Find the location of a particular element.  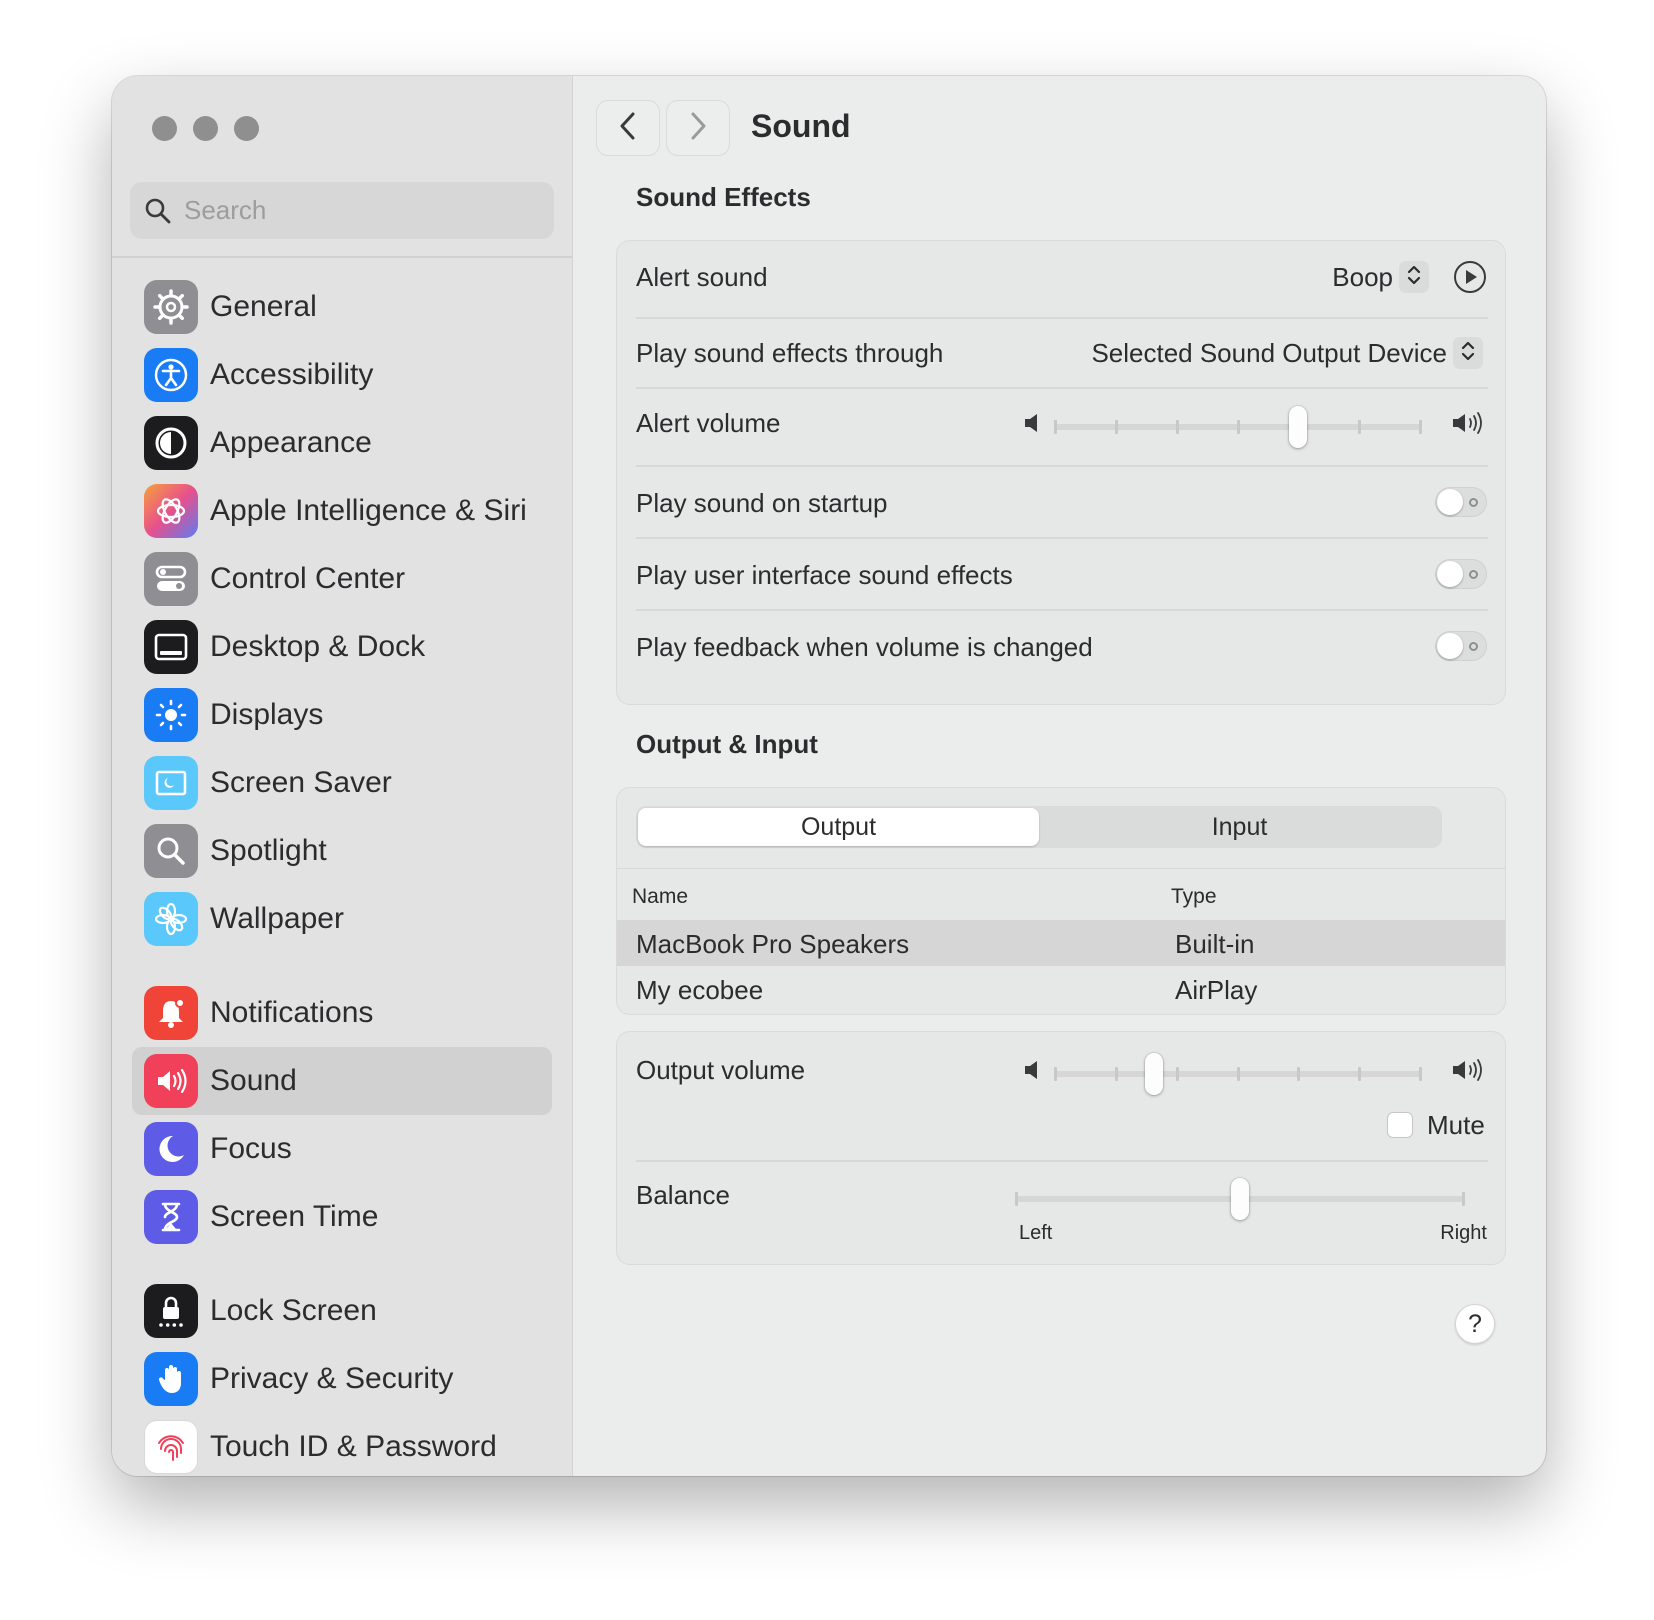

play-through-stepper is located at coordinates (1468, 353).